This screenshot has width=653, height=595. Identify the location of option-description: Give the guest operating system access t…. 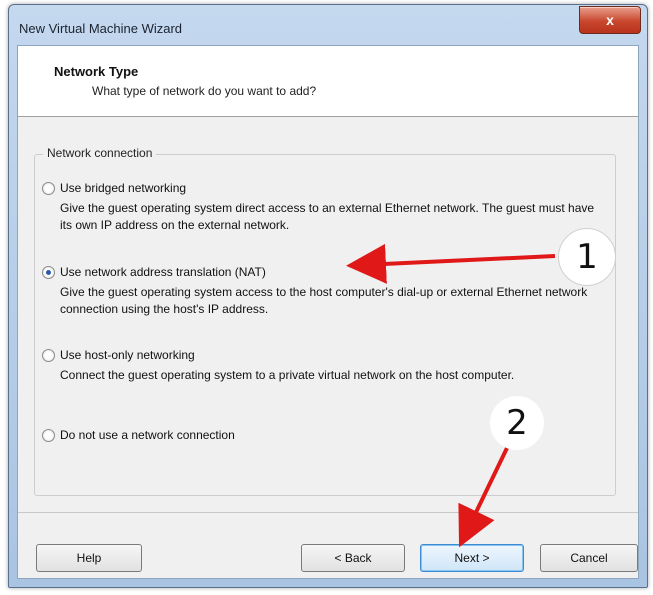
(324, 300).